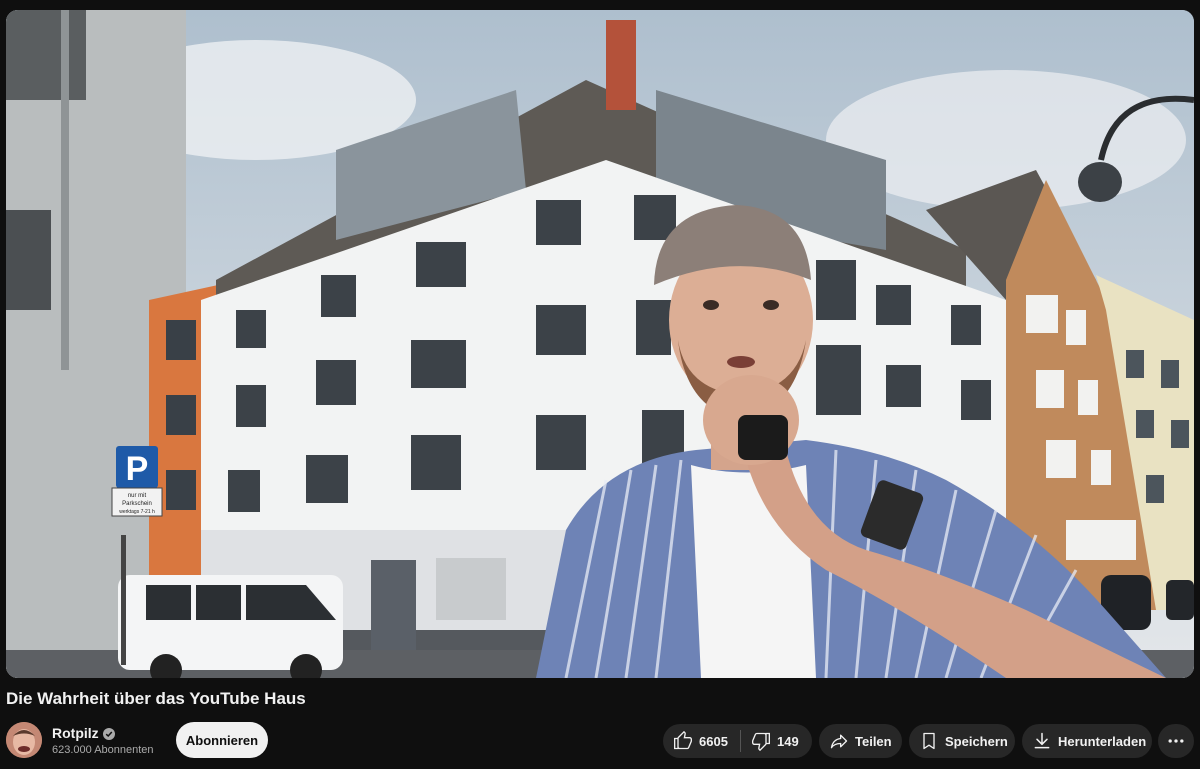  What do you see at coordinates (976, 741) in the screenshot?
I see `save-label: Speichern` at bounding box center [976, 741].